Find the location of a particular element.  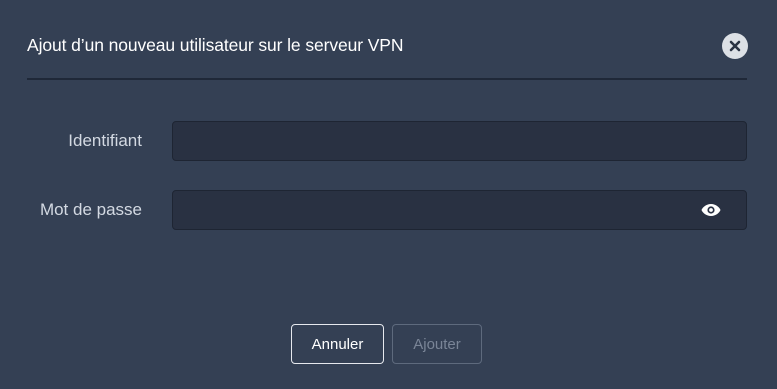

eye-icon is located at coordinates (711, 210).